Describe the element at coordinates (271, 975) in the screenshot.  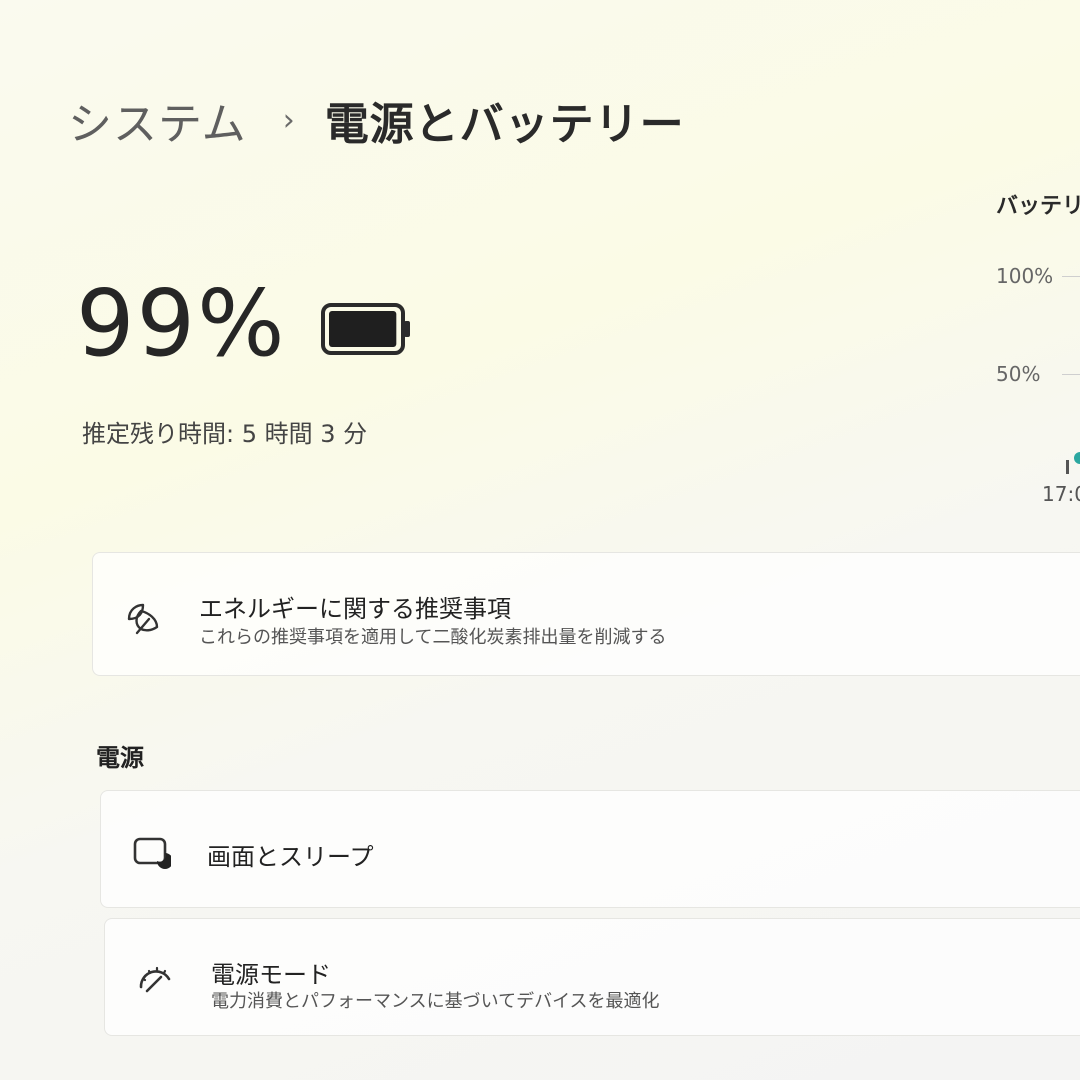
I see `power-mode-title: 電源モード` at that location.